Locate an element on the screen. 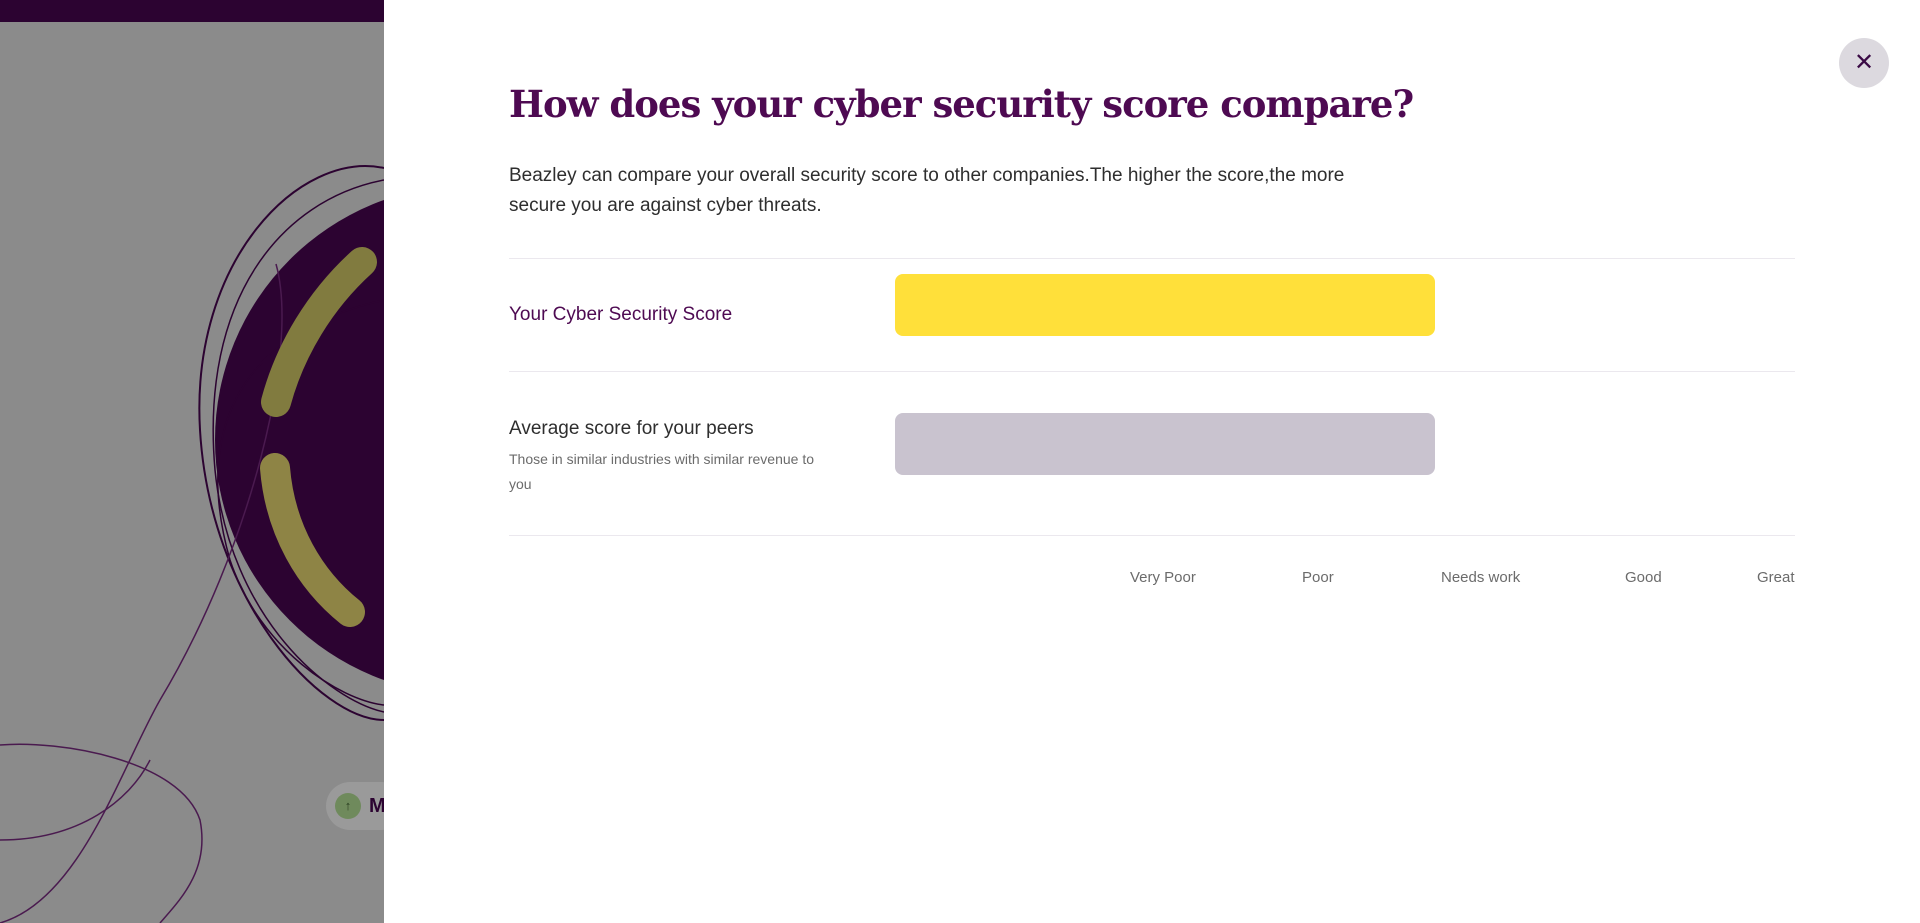 The width and height of the screenshot is (1920, 923). score-scale: Very Poor Poor Needs work Good Great is located at coordinates (1152, 579).